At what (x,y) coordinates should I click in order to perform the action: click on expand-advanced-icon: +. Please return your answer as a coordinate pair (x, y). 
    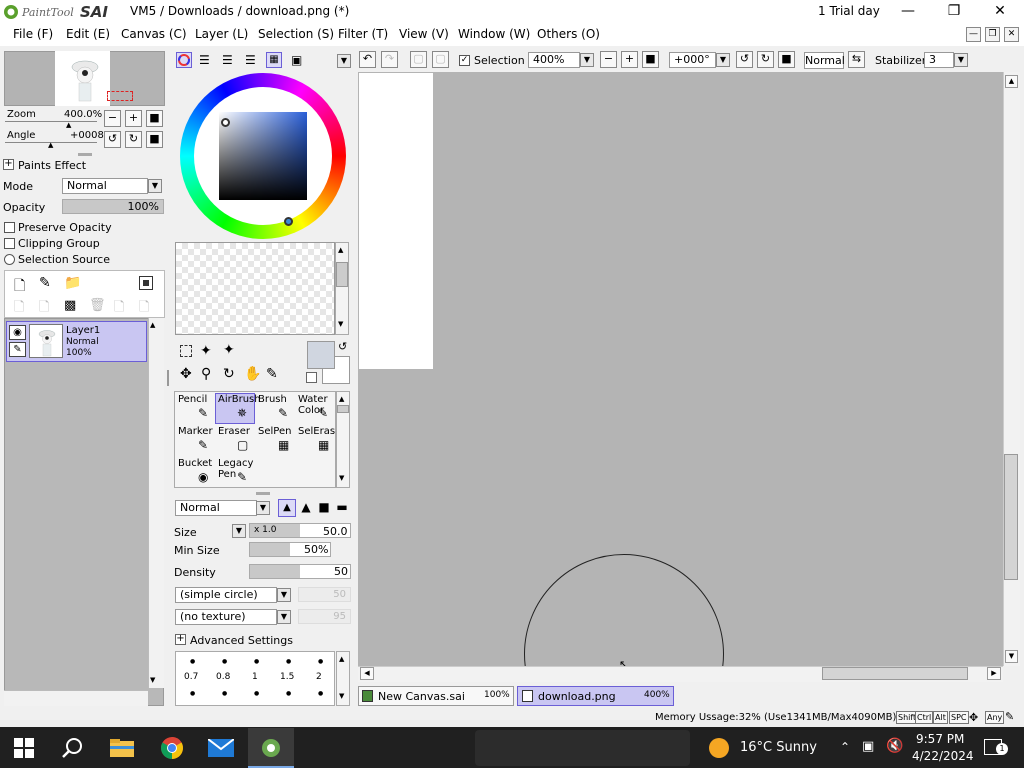
    Looking at the image, I should click on (180, 639).